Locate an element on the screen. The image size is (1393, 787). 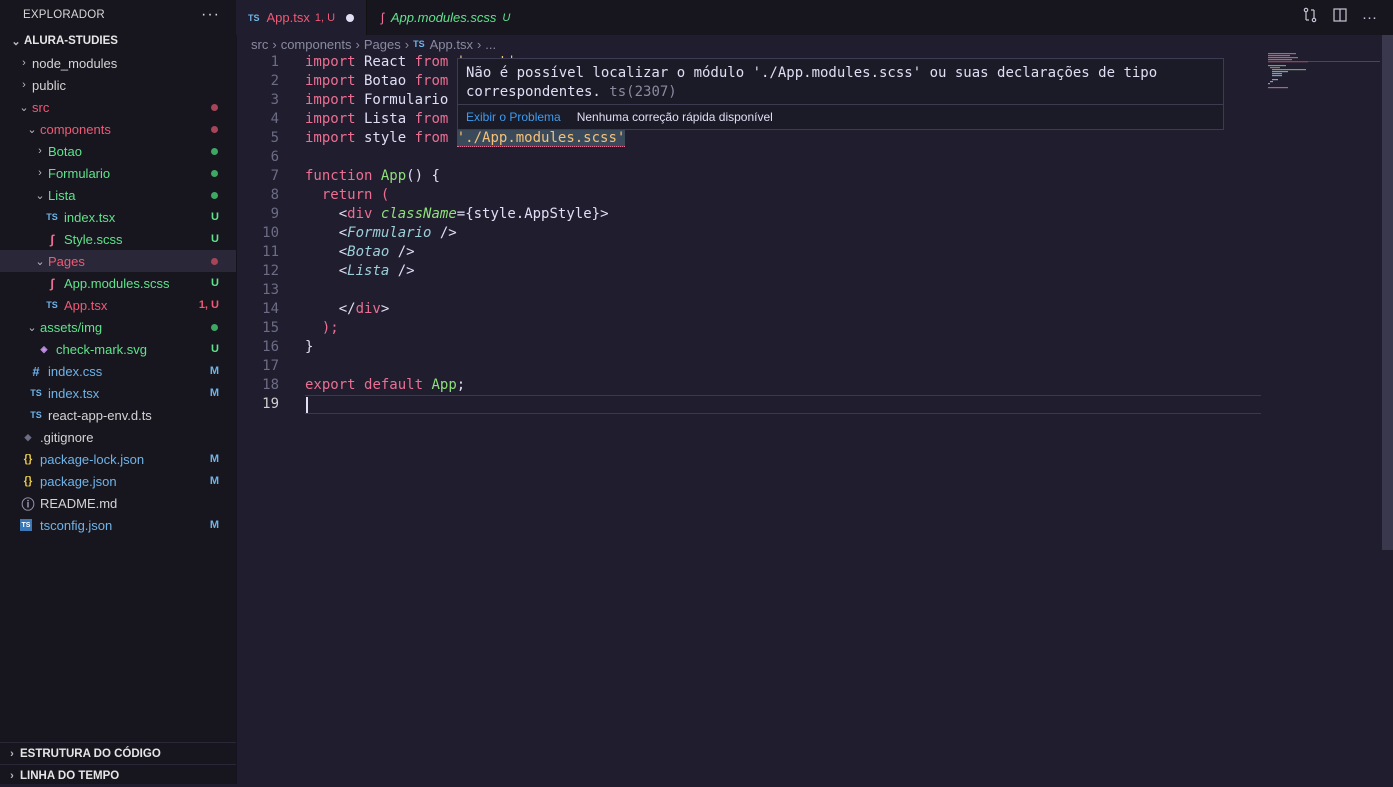
code-text: } is located at coordinates (309, 347).